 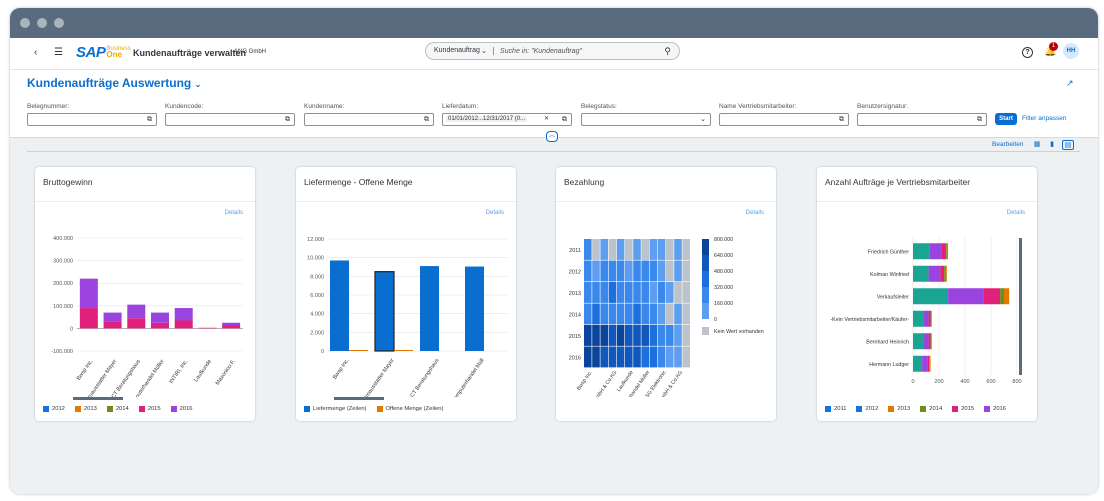 What do you see at coordinates (369, 119) in the screenshot?
I see `filter-field-kundenname: ⧉` at bounding box center [369, 119].